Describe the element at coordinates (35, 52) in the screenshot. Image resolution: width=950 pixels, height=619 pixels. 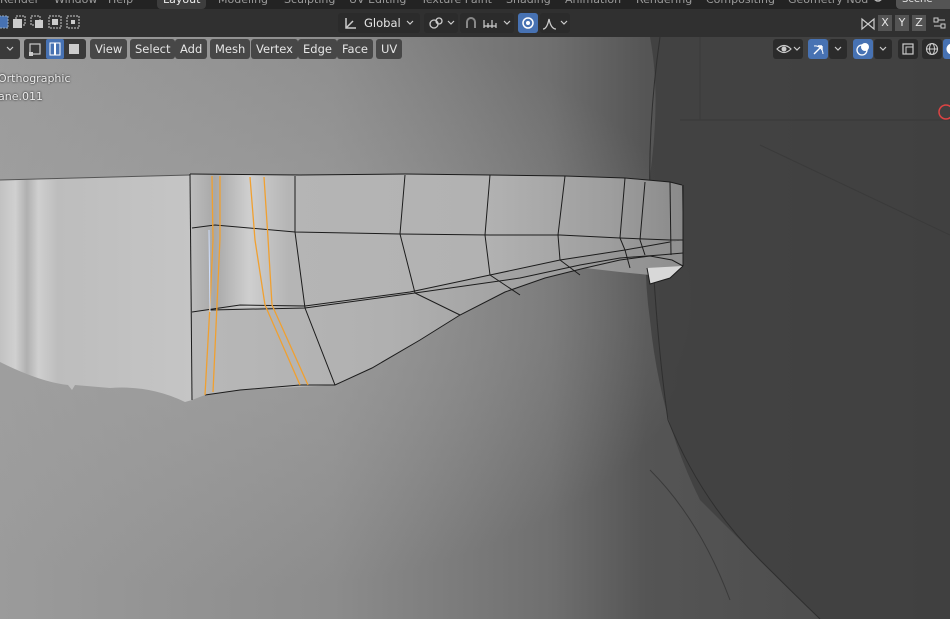
I see `vertex-select-icon` at that location.